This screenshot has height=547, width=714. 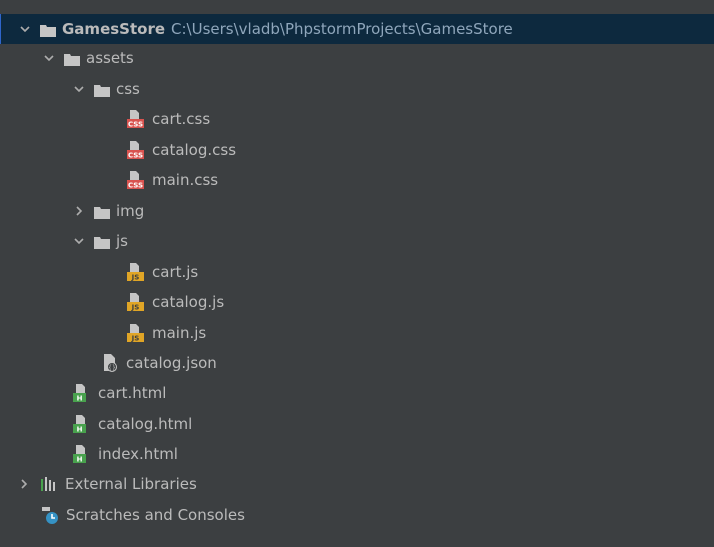 I want to click on tree-item-label: img, so click(x=130, y=211).